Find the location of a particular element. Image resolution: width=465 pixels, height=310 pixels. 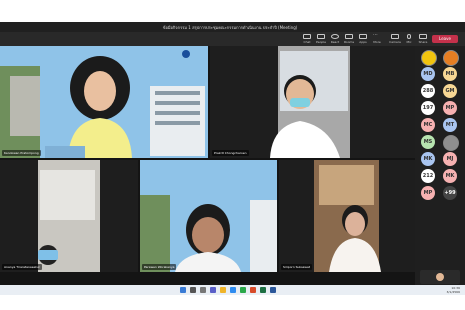

roster-avatar: MS is located at coordinates (428, 142).